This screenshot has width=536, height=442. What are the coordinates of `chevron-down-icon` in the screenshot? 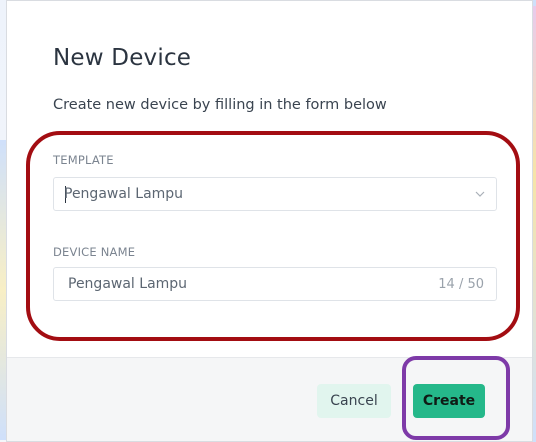 It's located at (480, 194).